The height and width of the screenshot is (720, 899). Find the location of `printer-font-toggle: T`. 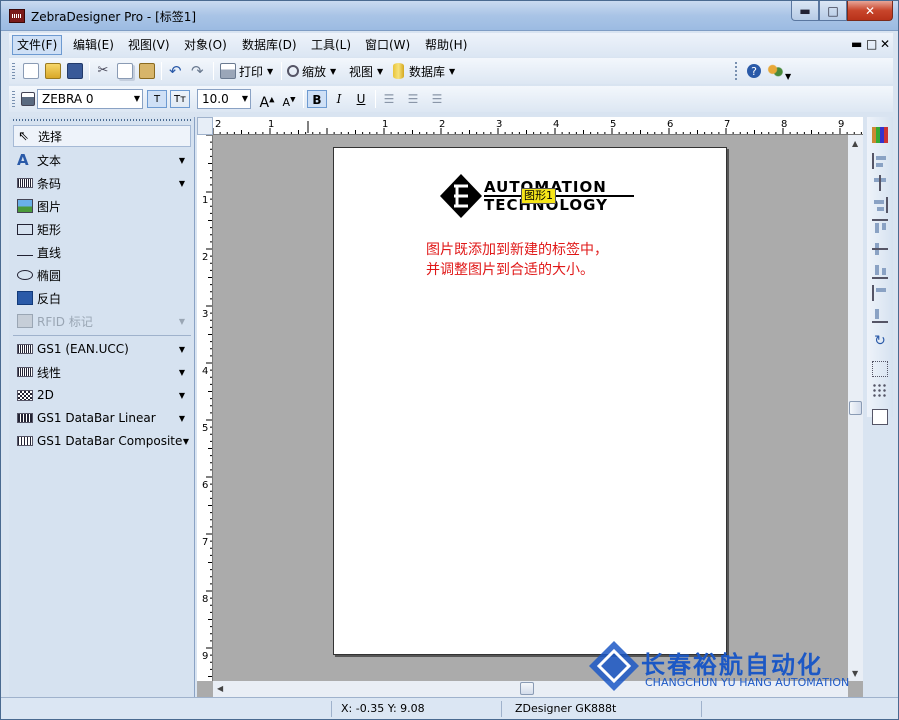

printer-font-toggle: T is located at coordinates (157, 99).